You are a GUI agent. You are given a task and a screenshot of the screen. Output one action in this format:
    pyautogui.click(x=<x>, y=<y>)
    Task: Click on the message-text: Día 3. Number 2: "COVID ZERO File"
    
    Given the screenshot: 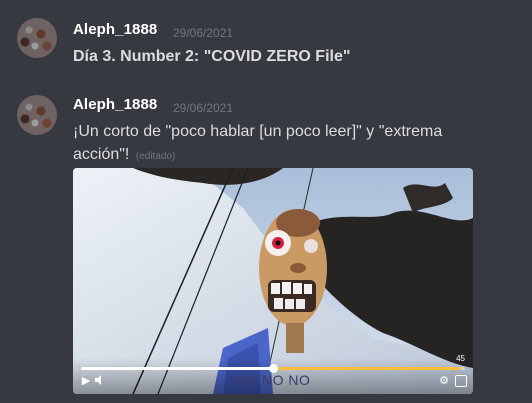 What is the action you would take?
    pyautogui.click(x=212, y=56)
    